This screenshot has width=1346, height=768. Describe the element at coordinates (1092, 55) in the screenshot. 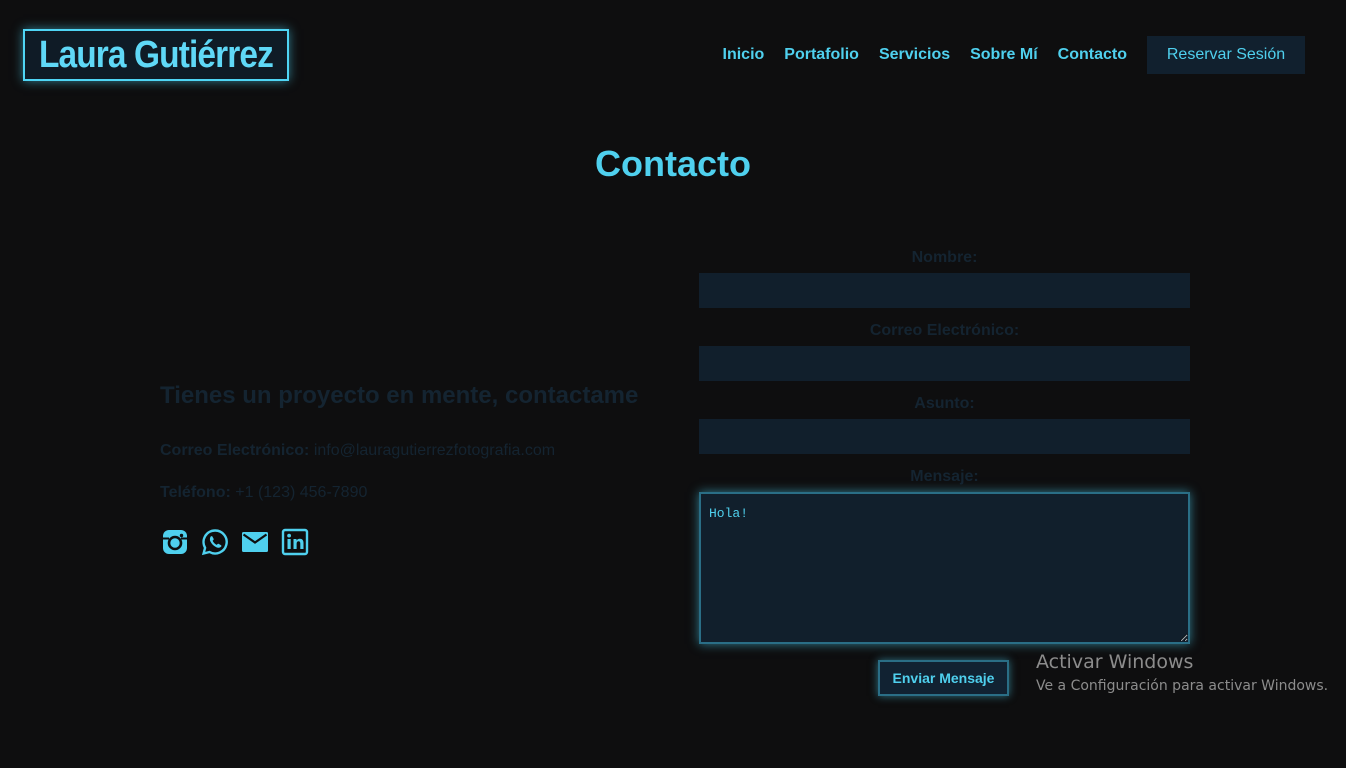

I see `nav-link-contacto: Contacto` at that location.